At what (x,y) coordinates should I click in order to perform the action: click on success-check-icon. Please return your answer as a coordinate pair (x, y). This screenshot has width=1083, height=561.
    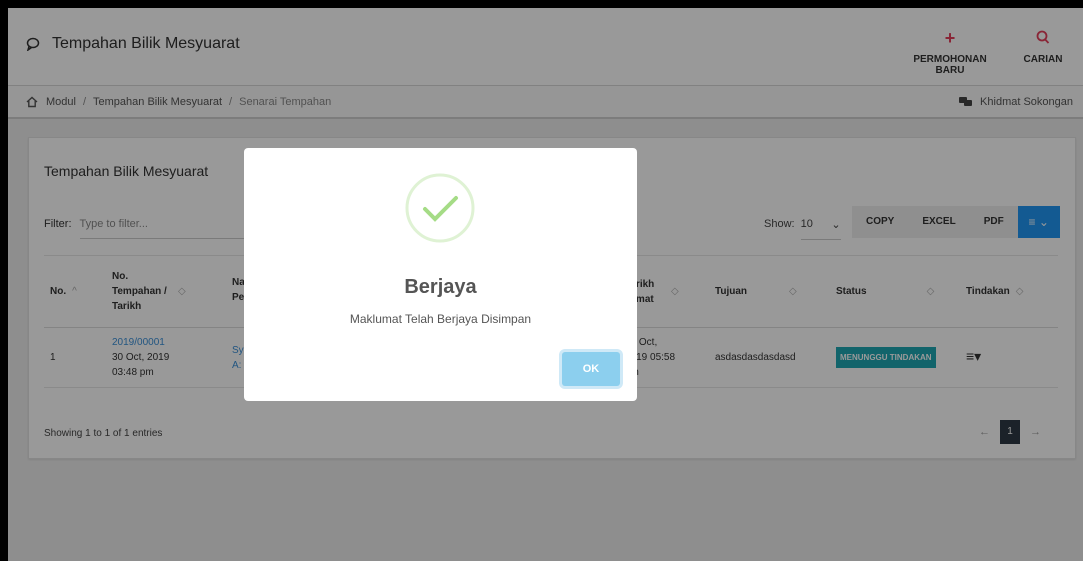
    Looking at the image, I should click on (440, 208).